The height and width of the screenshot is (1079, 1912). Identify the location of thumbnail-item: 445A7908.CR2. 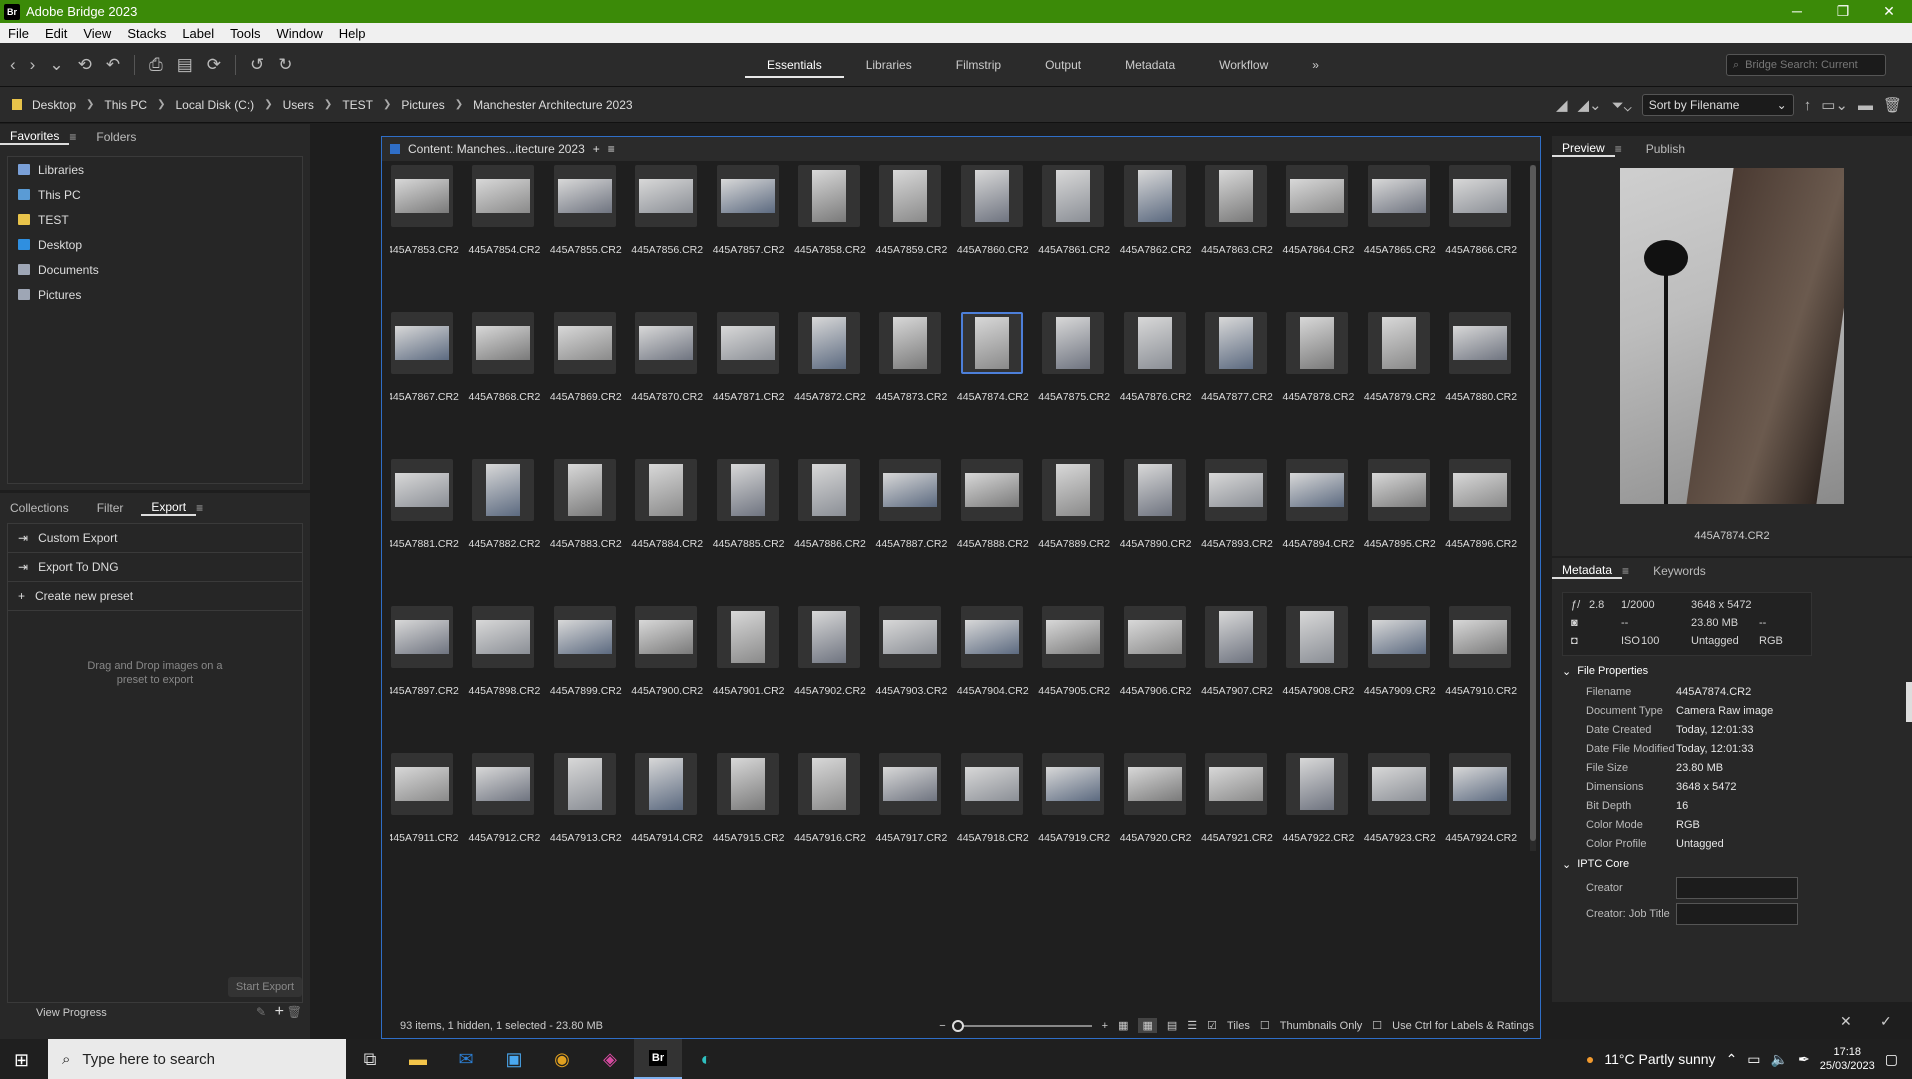
(1318, 666).